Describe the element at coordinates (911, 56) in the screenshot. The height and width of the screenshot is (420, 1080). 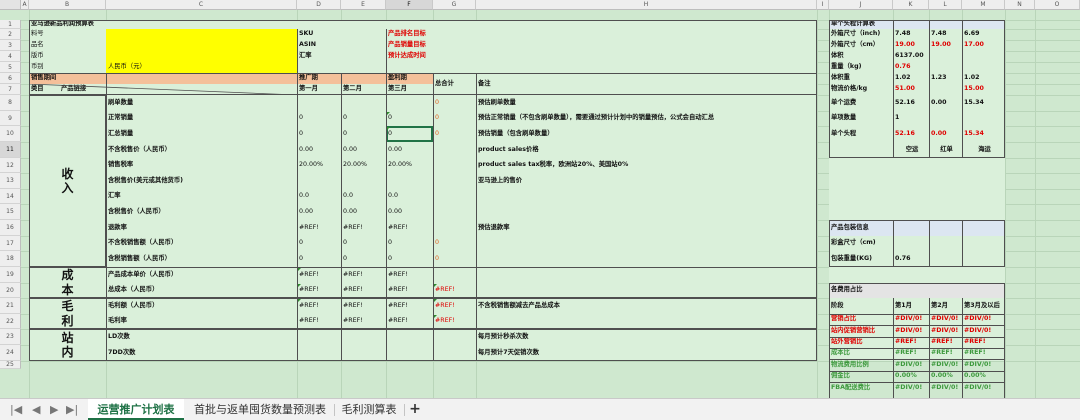
I see `volume-value: 6137.00` at that location.